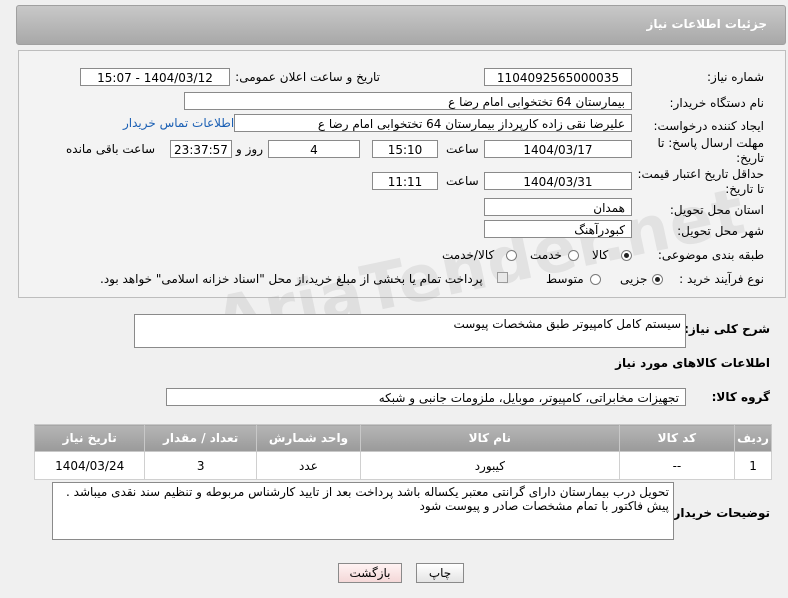 This screenshot has height=598, width=788. I want to click on cell-qty: 3, so click(200, 465).